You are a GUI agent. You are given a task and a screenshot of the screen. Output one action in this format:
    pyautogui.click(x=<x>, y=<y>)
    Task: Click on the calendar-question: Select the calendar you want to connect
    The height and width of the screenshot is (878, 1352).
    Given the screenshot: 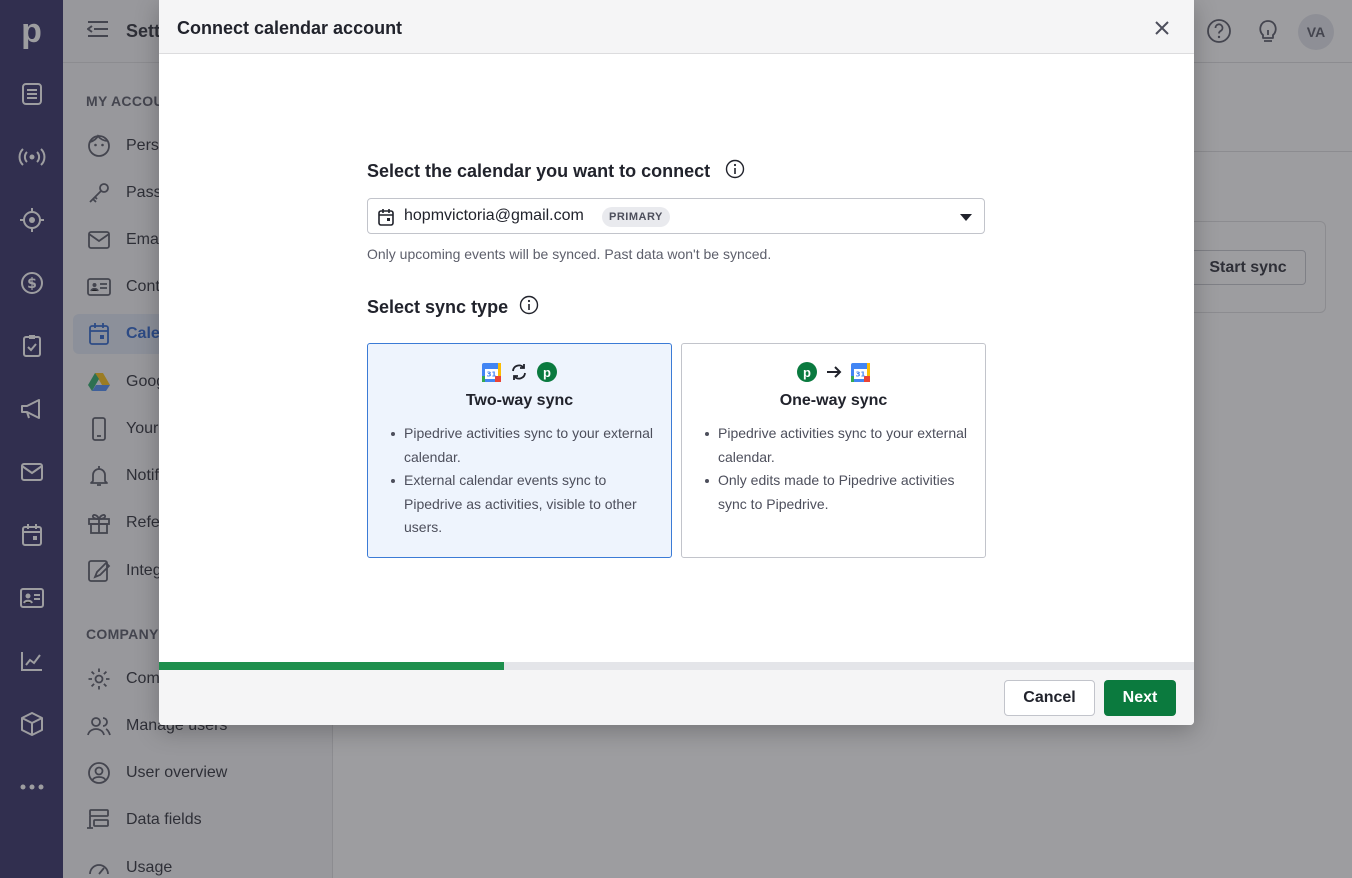 What is the action you would take?
    pyautogui.click(x=539, y=171)
    